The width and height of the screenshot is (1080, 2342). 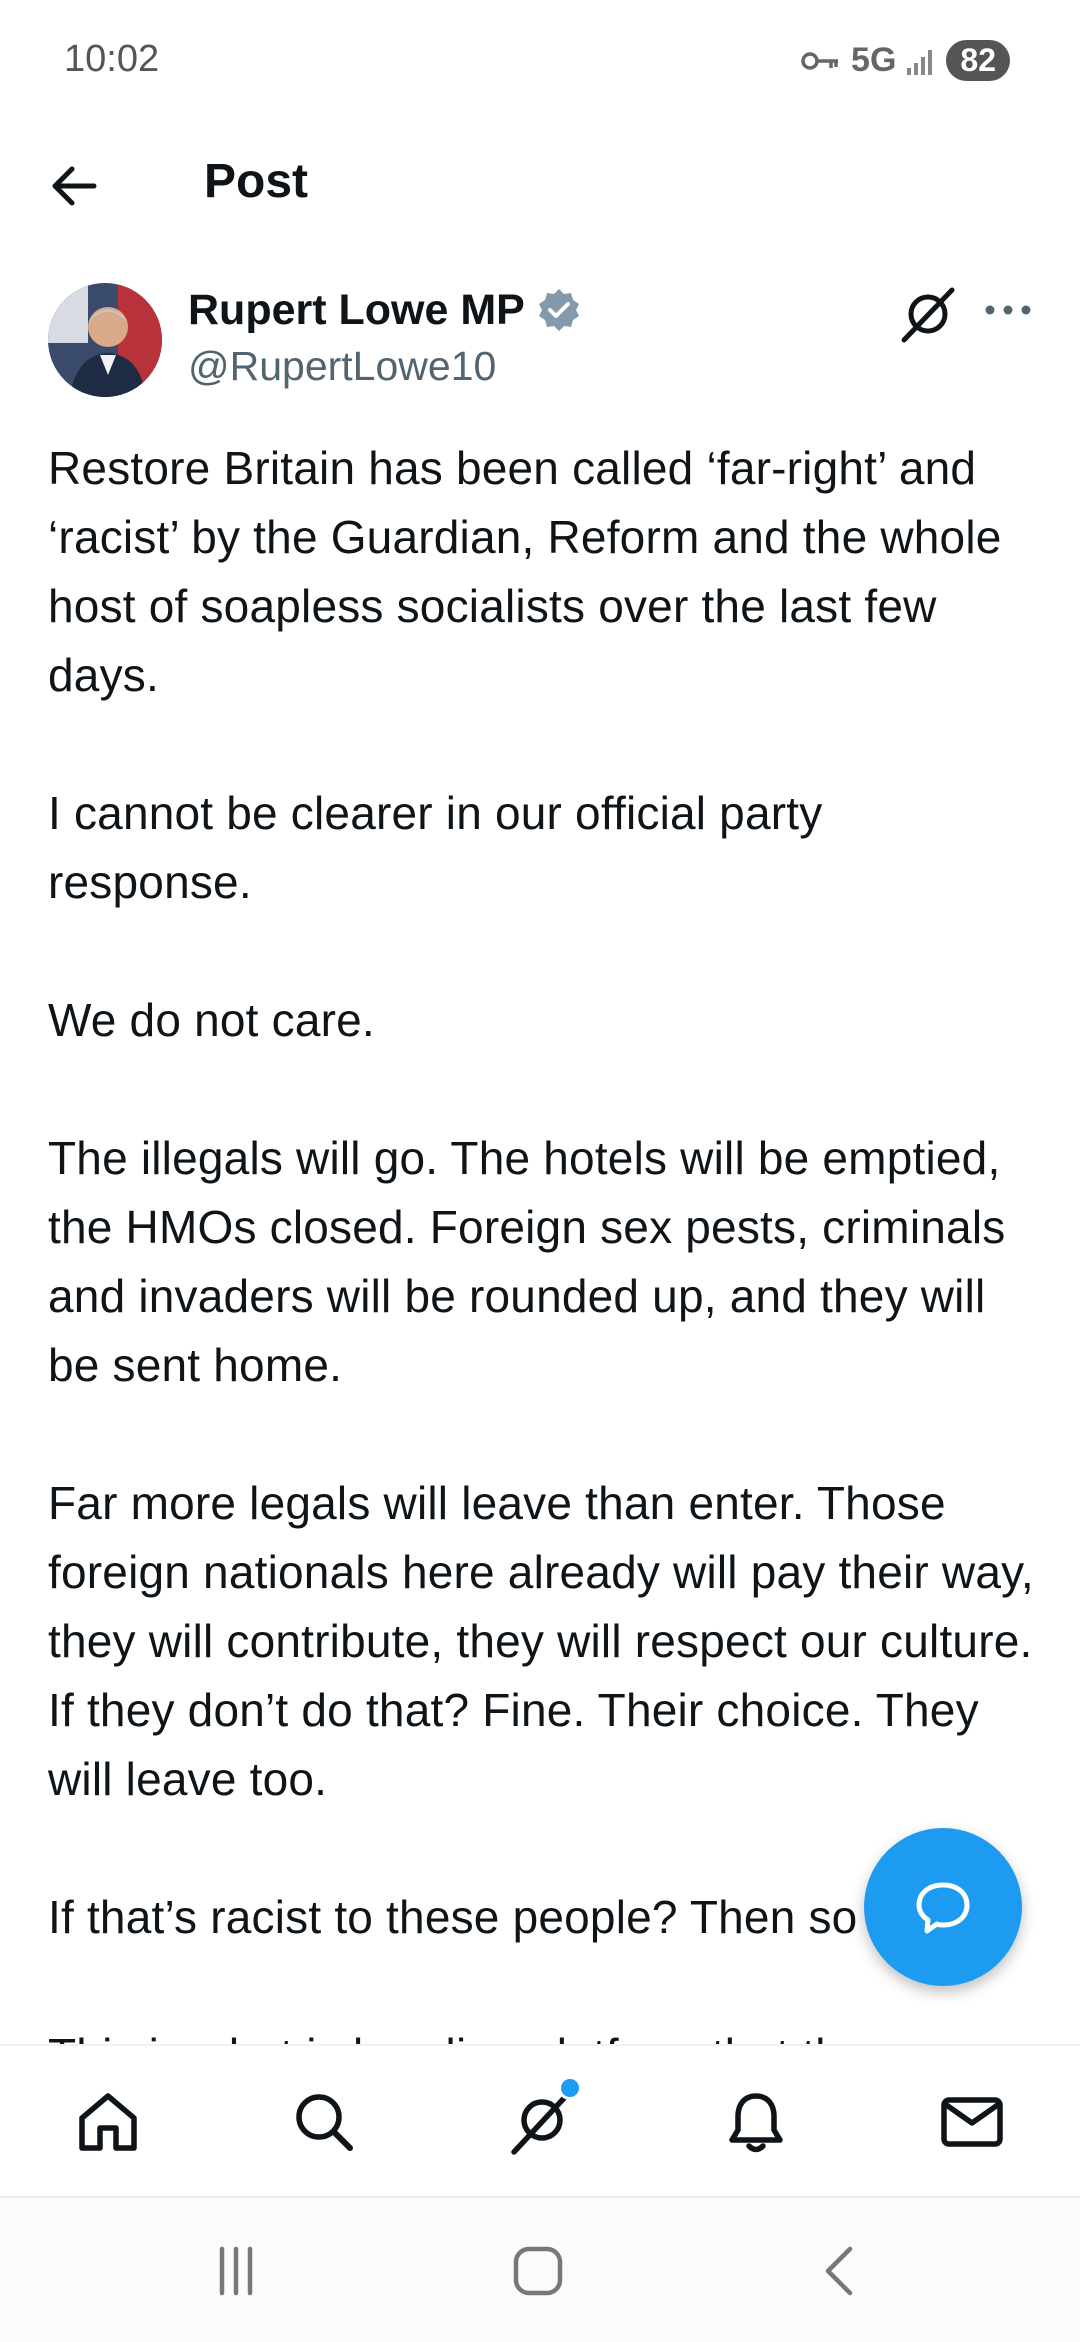 What do you see at coordinates (112, 59) in the screenshot?
I see `status-time: 10:02` at bounding box center [112, 59].